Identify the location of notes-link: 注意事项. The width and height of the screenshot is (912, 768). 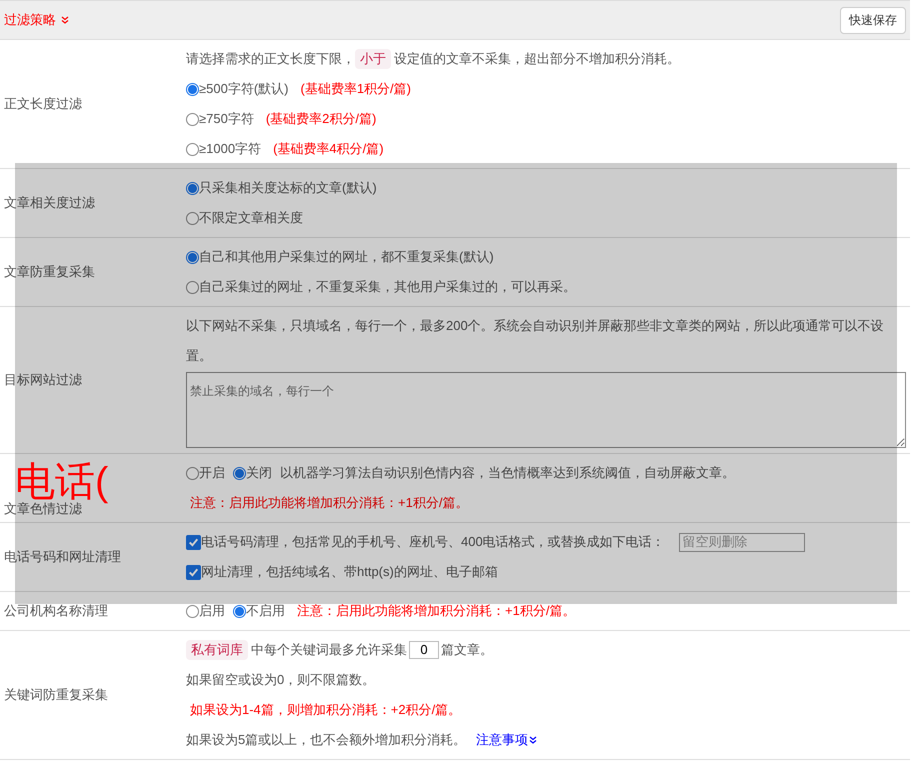
(502, 740).